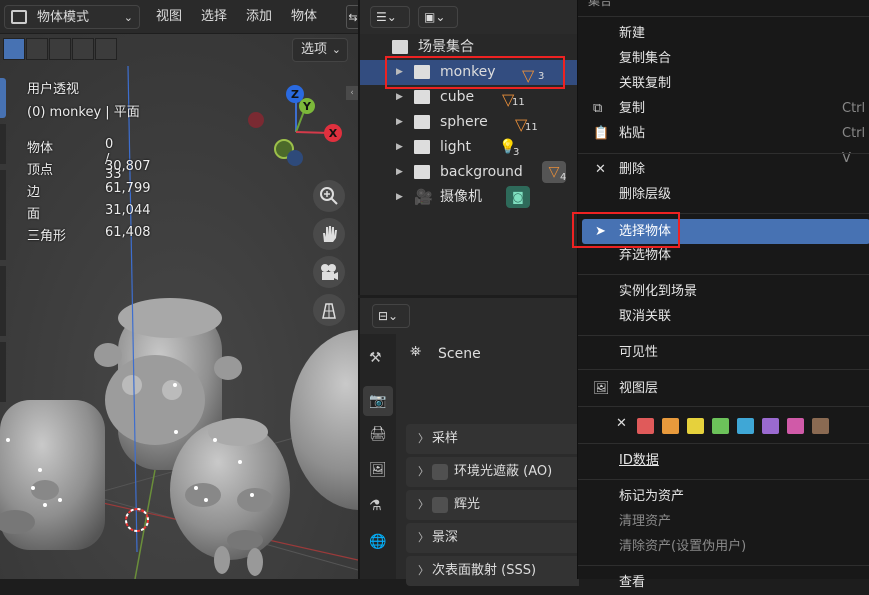 The width and height of the screenshot is (869, 595). Describe the element at coordinates (723, 169) in the screenshot. I see `menu-item-delete: ✕ 删除` at that location.